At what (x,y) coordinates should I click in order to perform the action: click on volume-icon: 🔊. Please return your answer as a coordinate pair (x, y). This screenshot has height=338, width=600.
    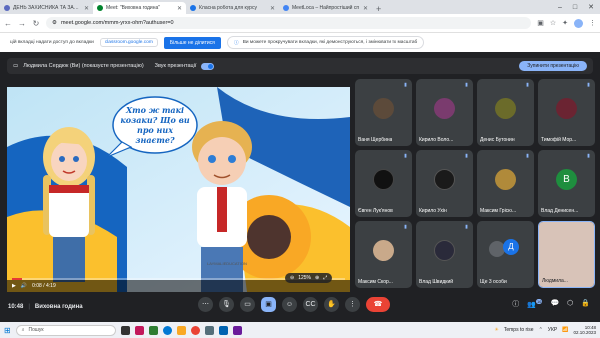
    Looking at the image, I should click on (24, 286).